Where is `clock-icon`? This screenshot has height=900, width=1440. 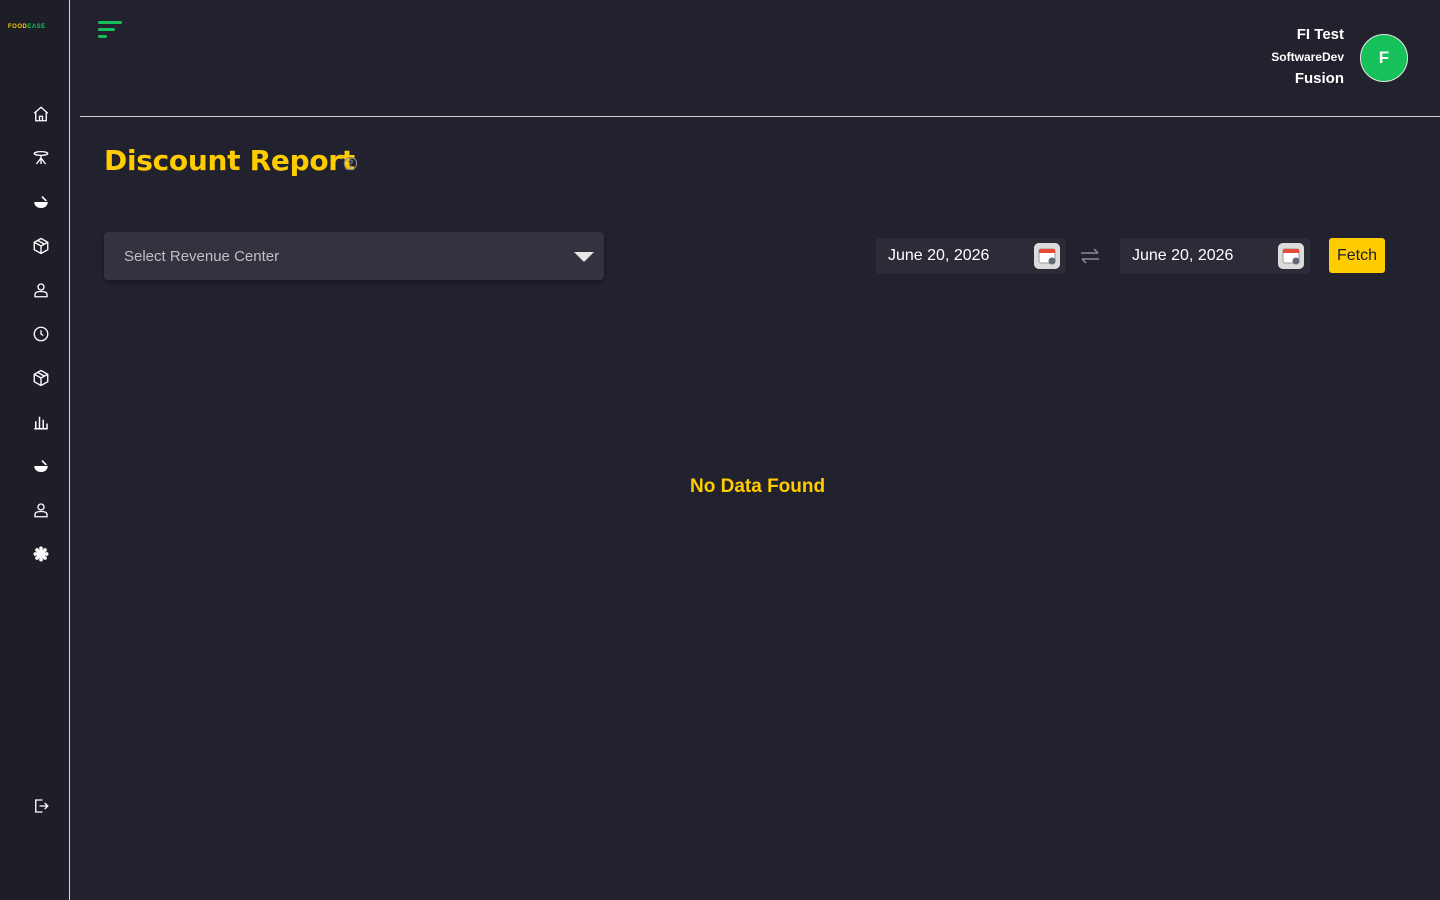
clock-icon is located at coordinates (41, 334).